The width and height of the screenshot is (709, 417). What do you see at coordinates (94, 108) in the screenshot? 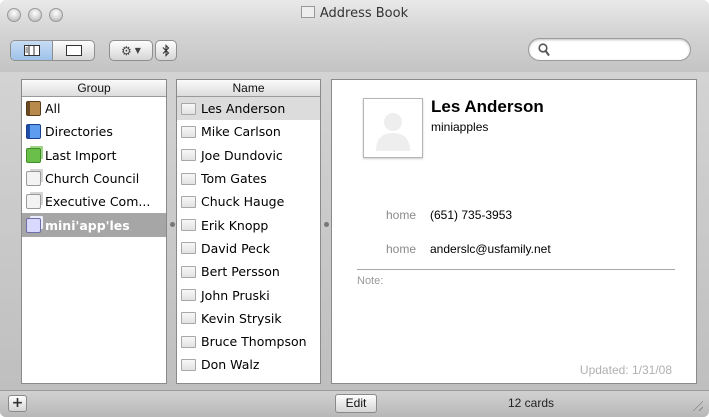
I see `group-item-all: All` at bounding box center [94, 108].